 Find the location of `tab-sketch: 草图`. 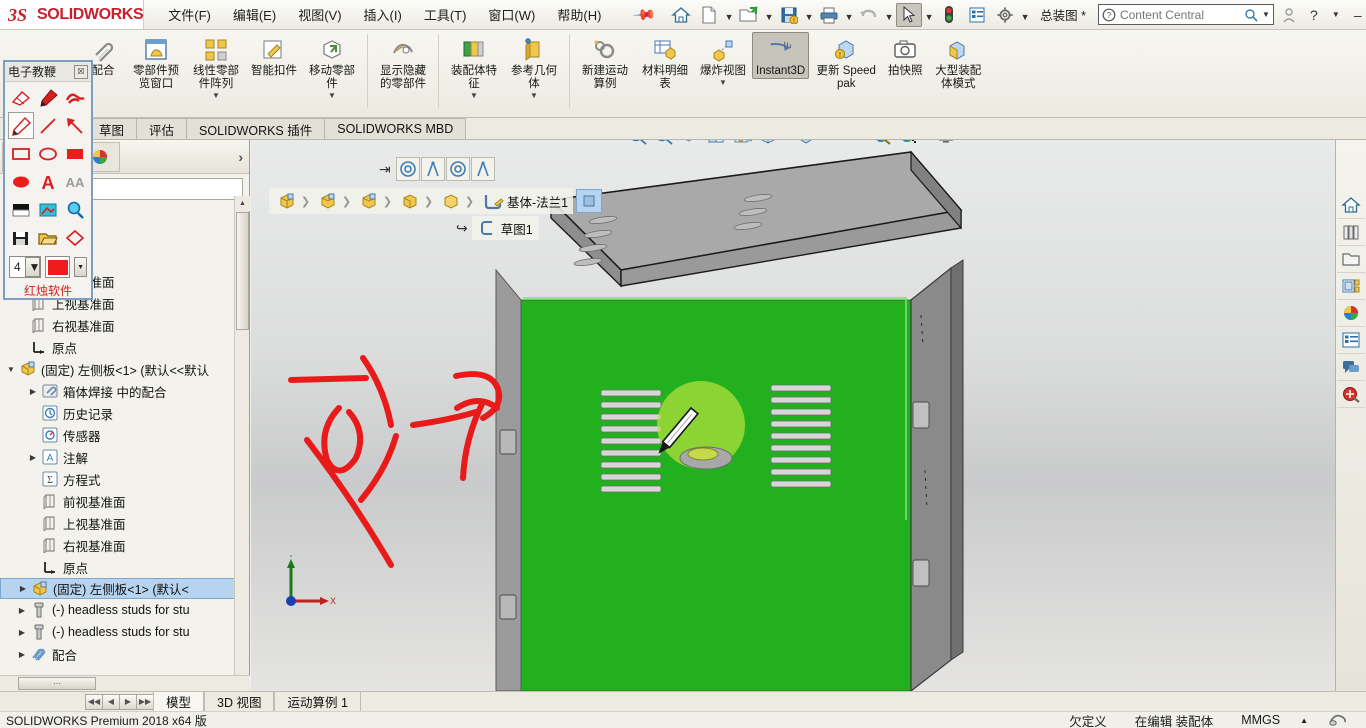

tab-sketch: 草图 is located at coordinates (112, 128).